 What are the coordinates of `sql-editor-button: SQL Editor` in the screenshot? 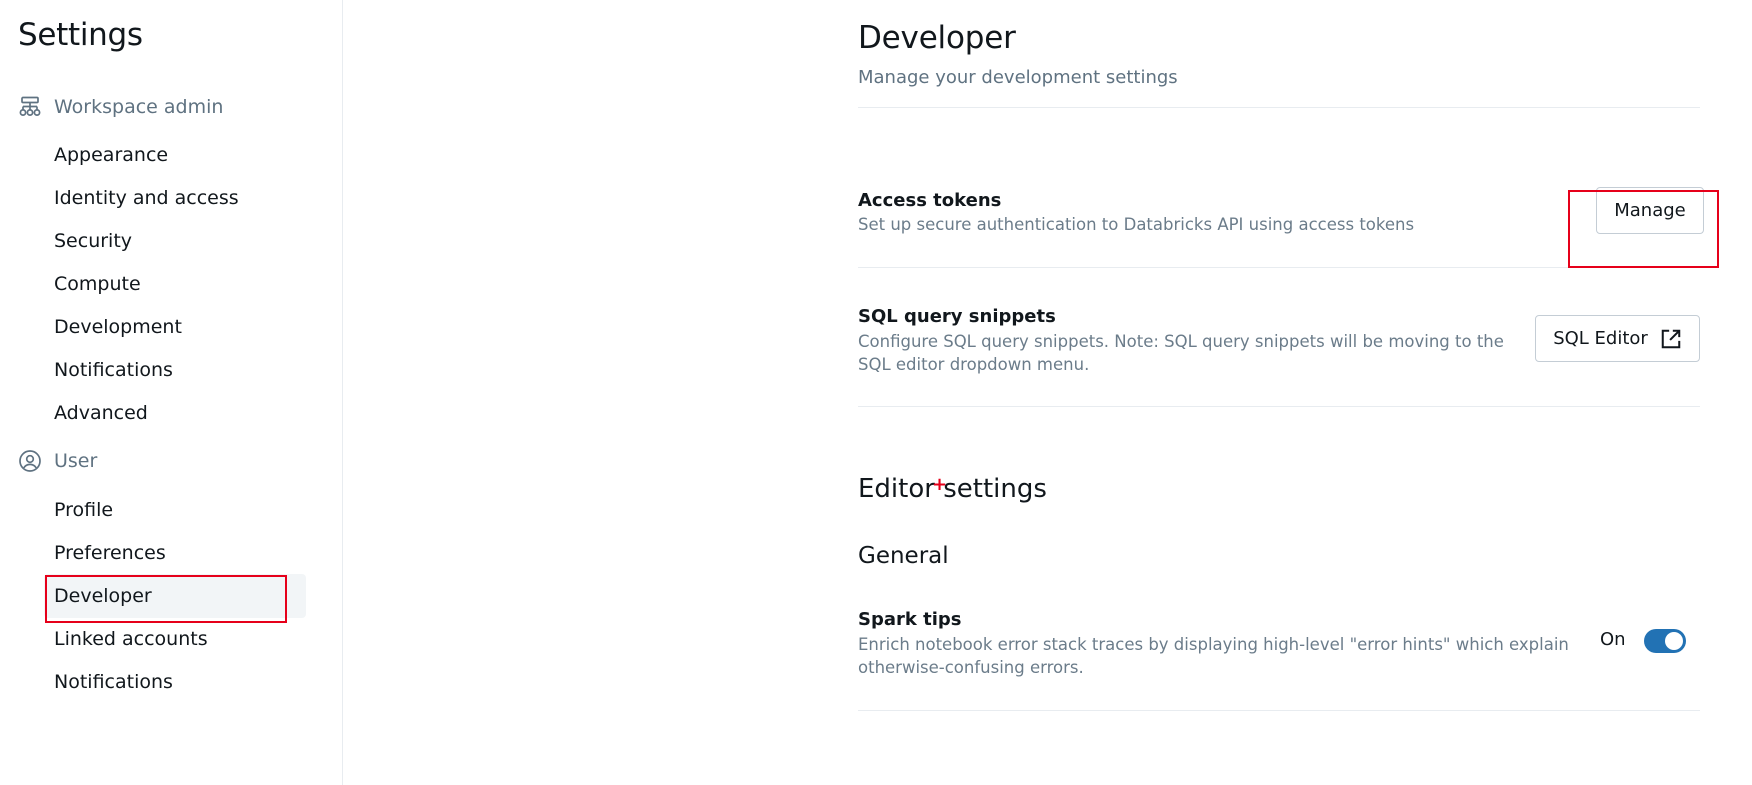 It's located at (1617, 338).